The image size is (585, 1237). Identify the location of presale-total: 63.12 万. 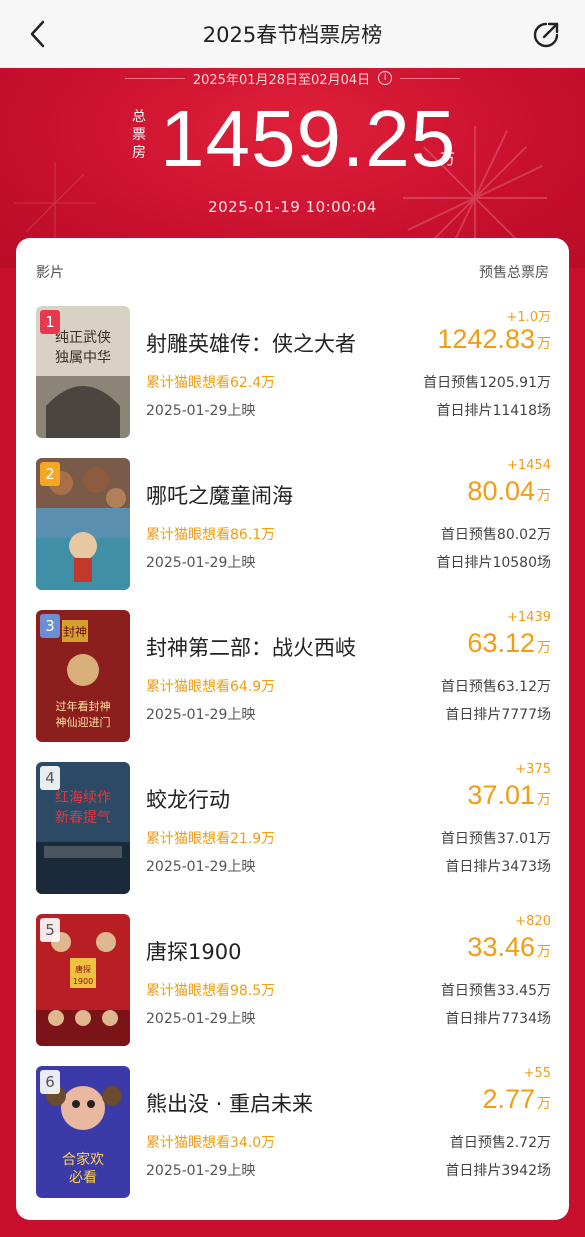
(509, 643).